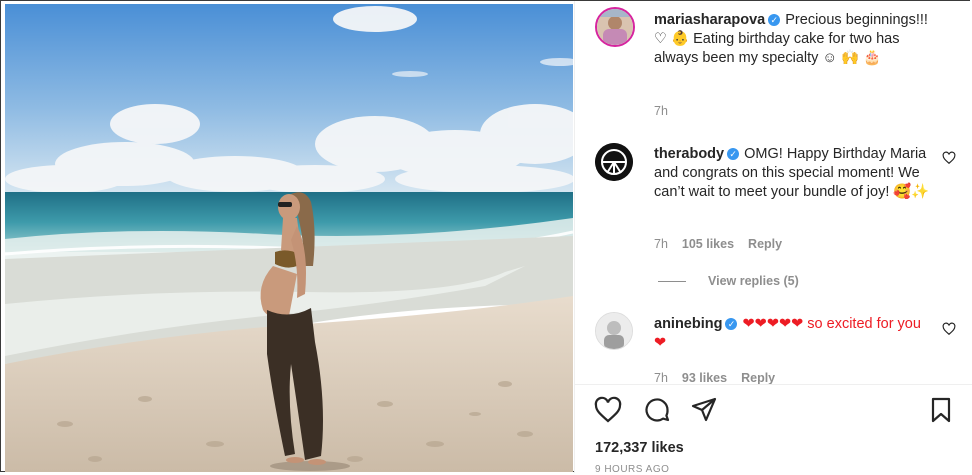 The height and width of the screenshot is (475, 972). I want to click on posted-time: 9 HOURS AGO, so click(632, 469).